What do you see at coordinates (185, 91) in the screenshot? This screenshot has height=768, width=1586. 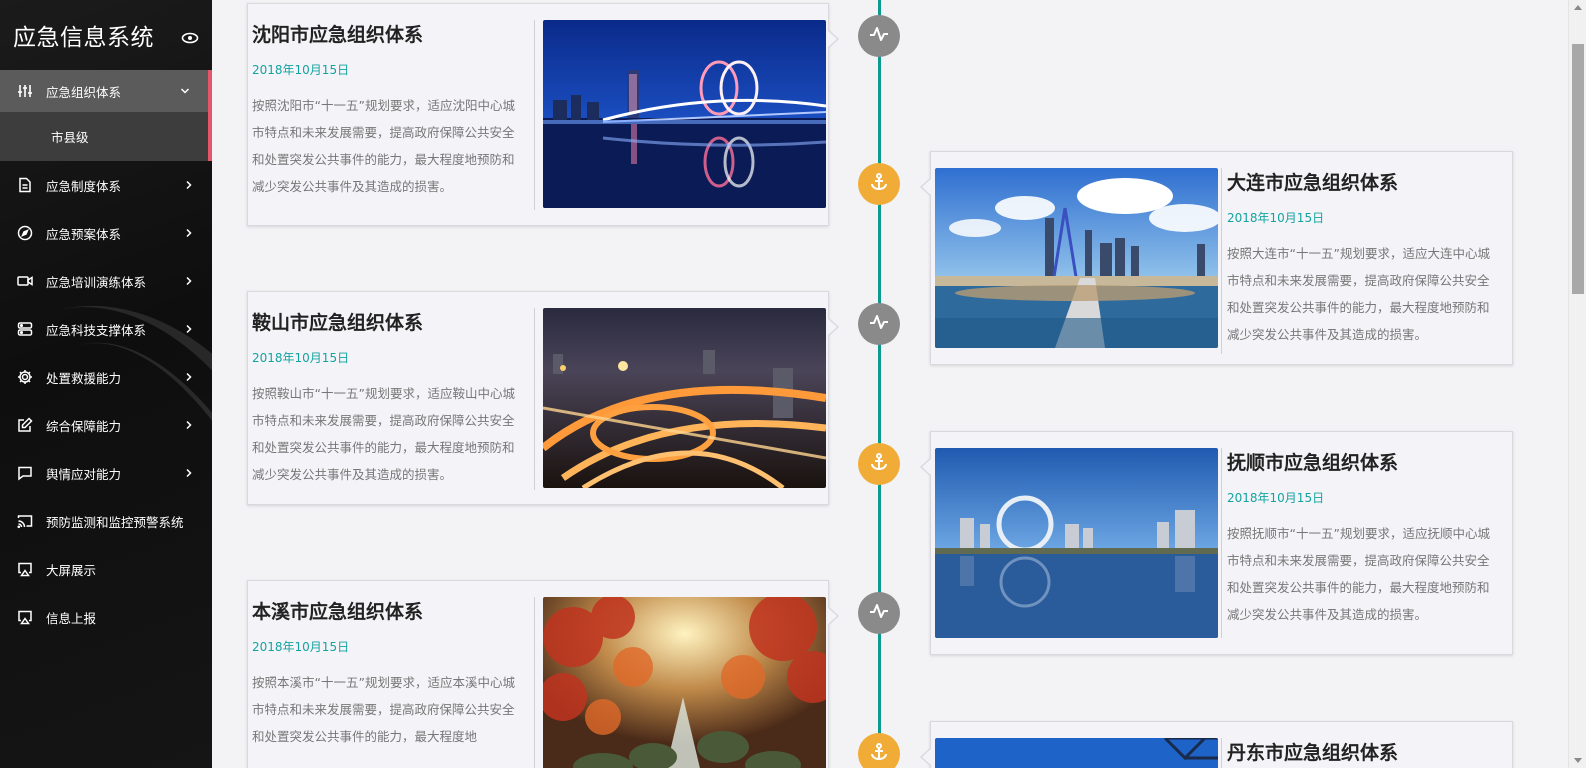 I see `chevron-down-icon` at bounding box center [185, 91].